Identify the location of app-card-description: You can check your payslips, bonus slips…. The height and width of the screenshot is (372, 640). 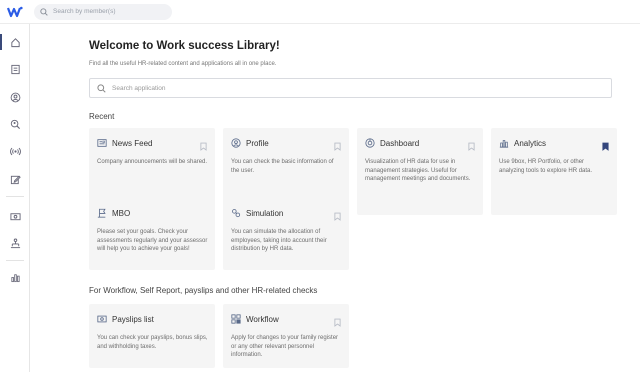
(152, 342).